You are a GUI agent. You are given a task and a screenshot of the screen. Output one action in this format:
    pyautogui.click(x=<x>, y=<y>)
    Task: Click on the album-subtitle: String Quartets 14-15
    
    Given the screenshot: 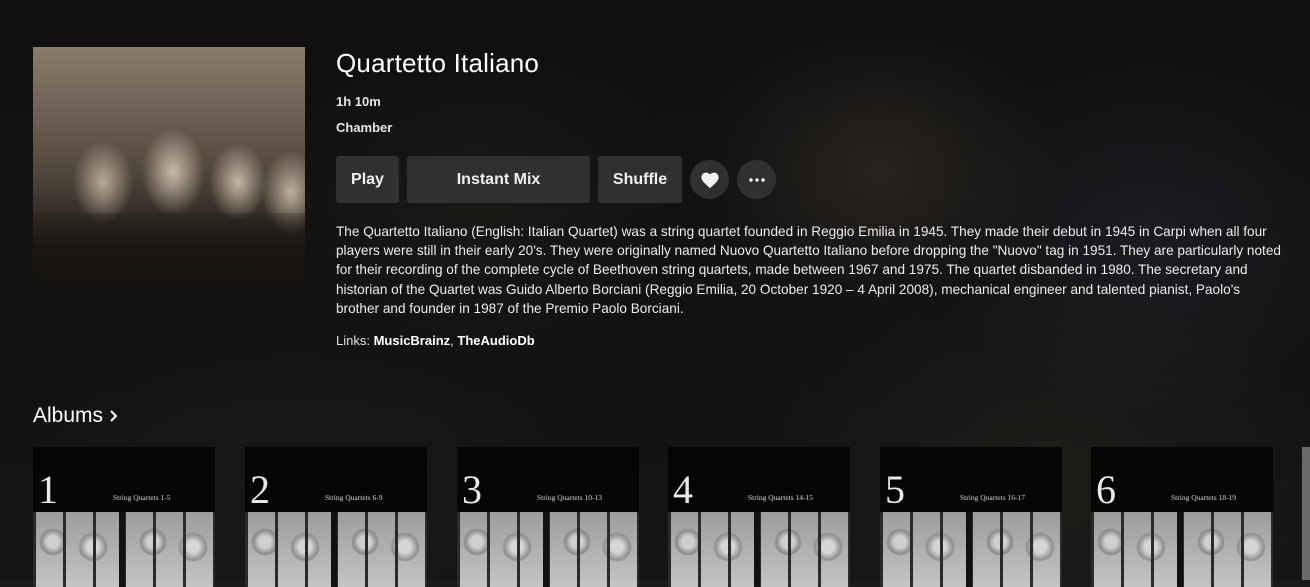 What is the action you would take?
    pyautogui.click(x=780, y=497)
    